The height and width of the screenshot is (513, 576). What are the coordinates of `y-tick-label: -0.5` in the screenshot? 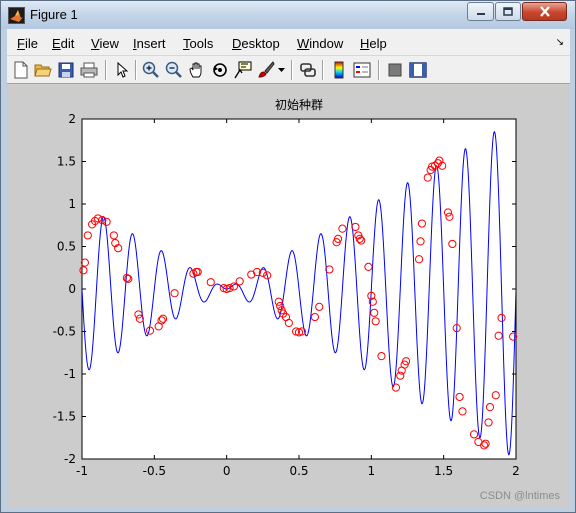 It's located at (64, 332).